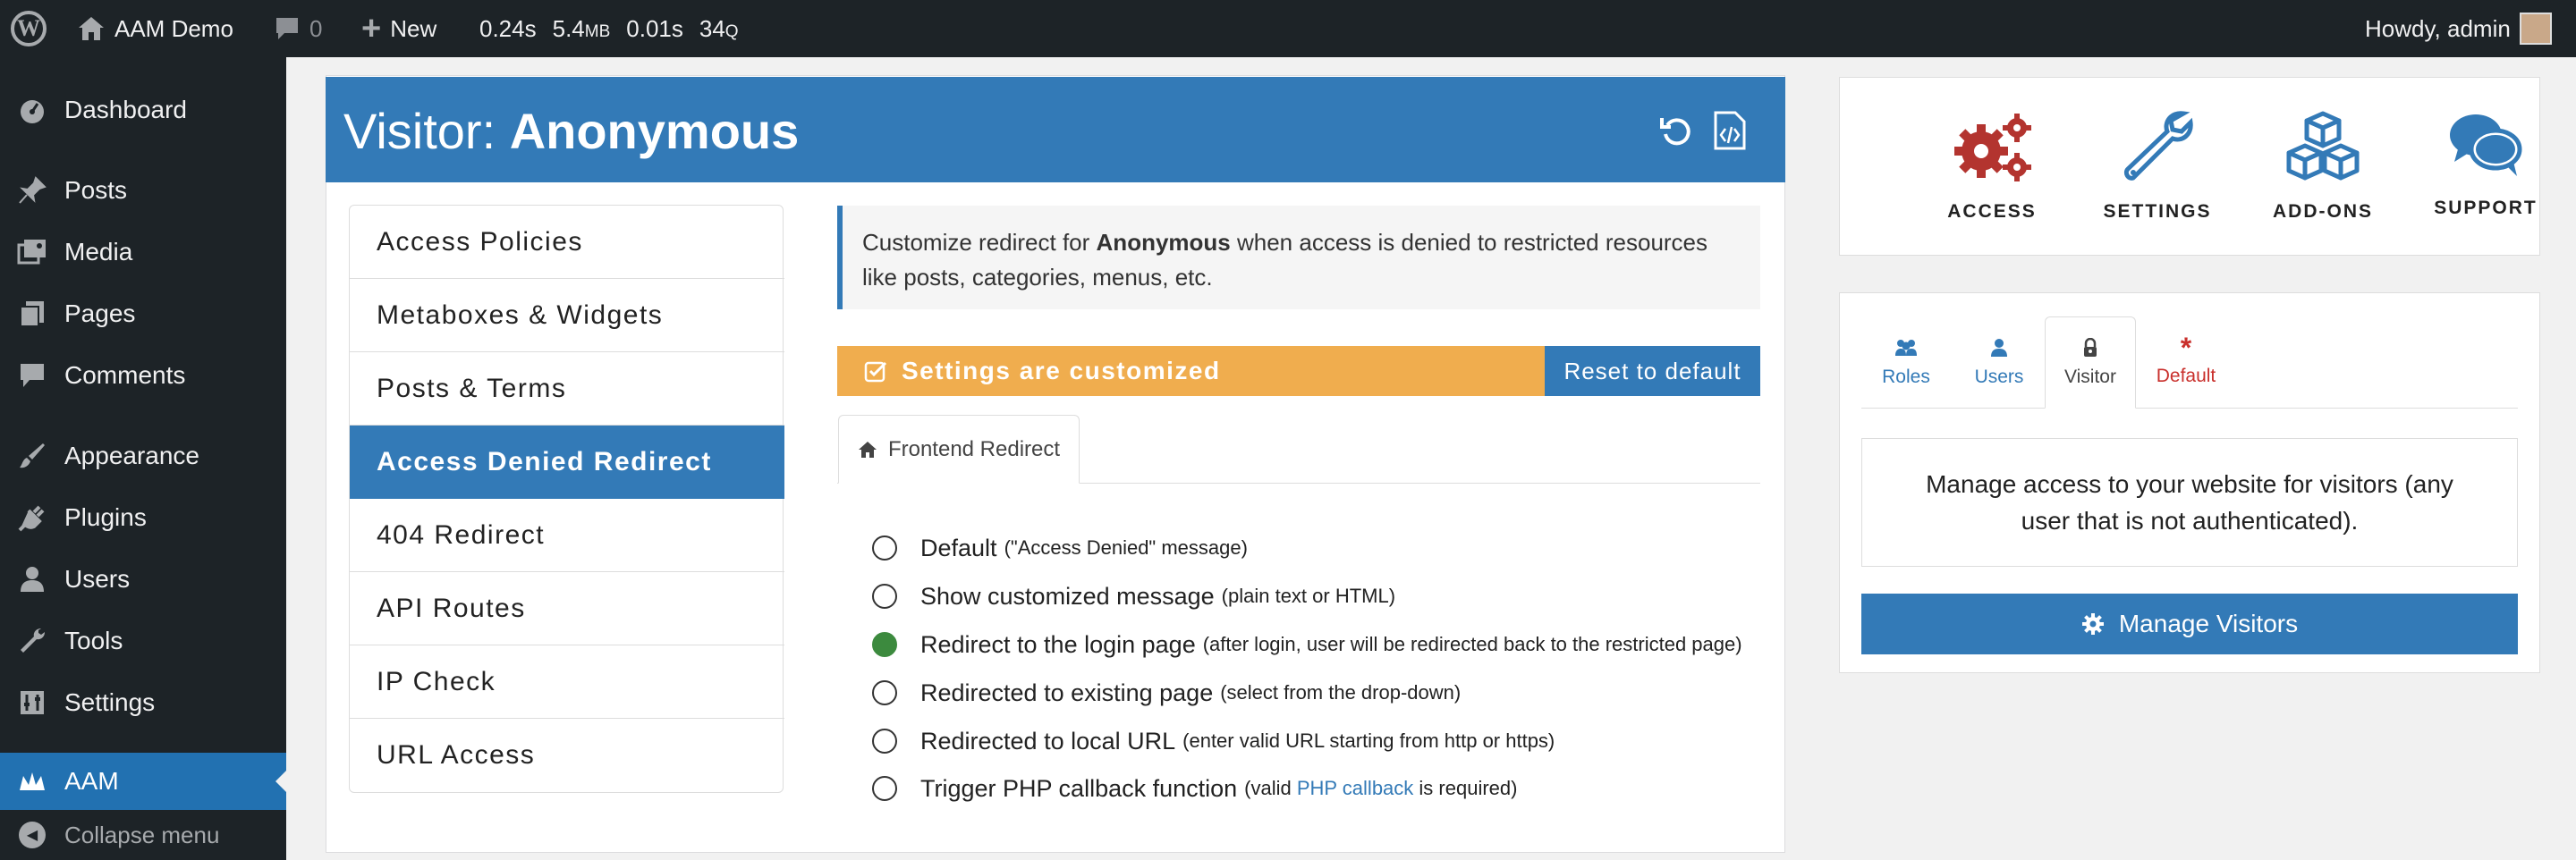  Describe the element at coordinates (567, 756) in the screenshot. I see `menu-url-access: URL Access` at that location.